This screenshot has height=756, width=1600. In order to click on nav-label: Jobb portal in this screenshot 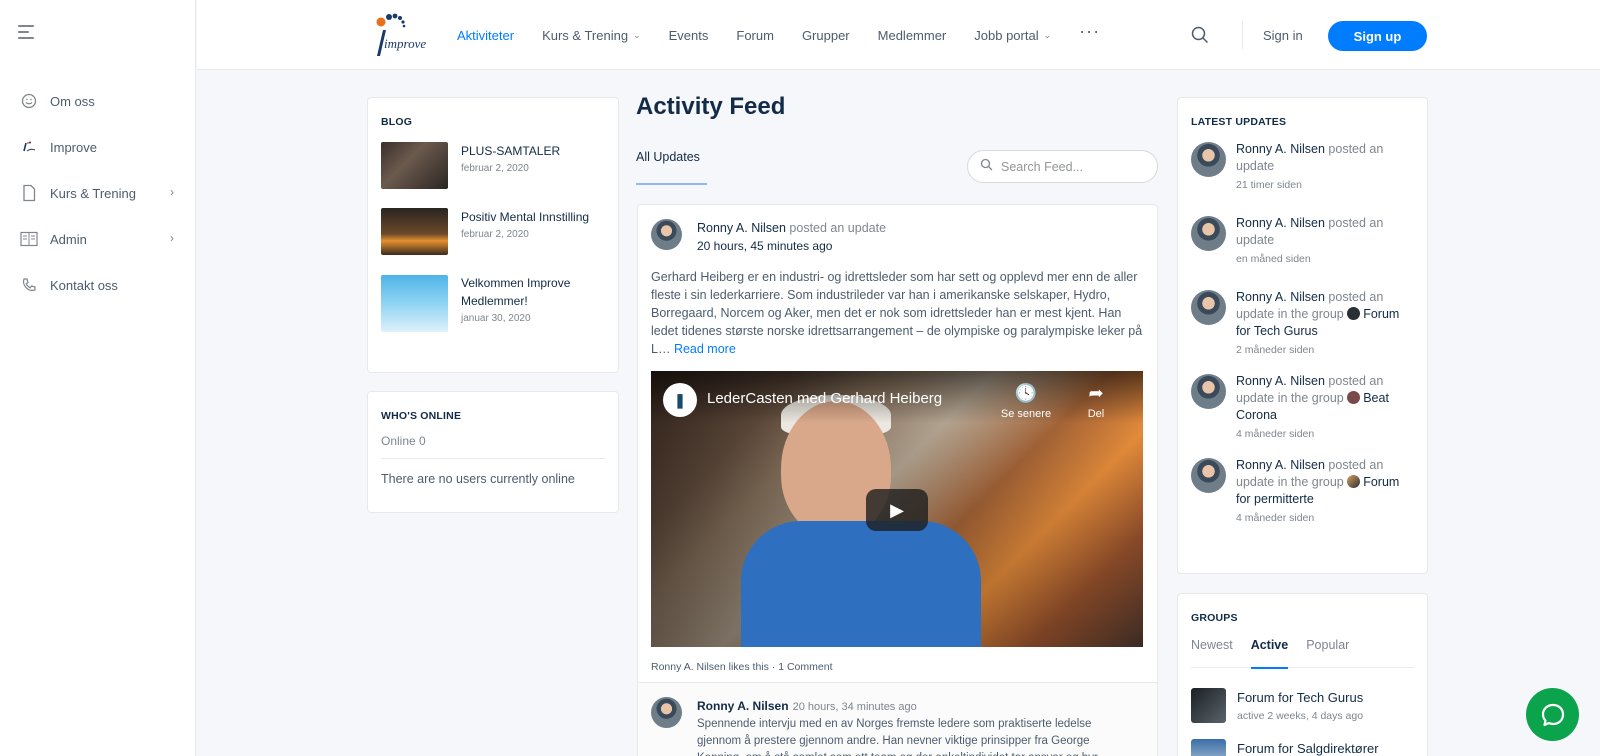, I will do `click(1006, 35)`.